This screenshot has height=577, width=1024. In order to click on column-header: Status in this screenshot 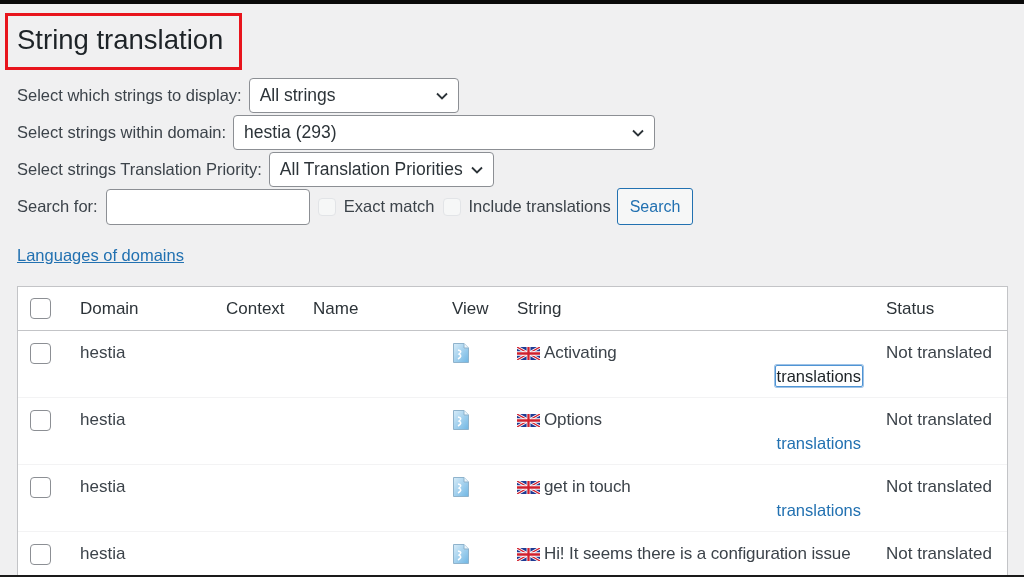, I will do `click(910, 308)`.